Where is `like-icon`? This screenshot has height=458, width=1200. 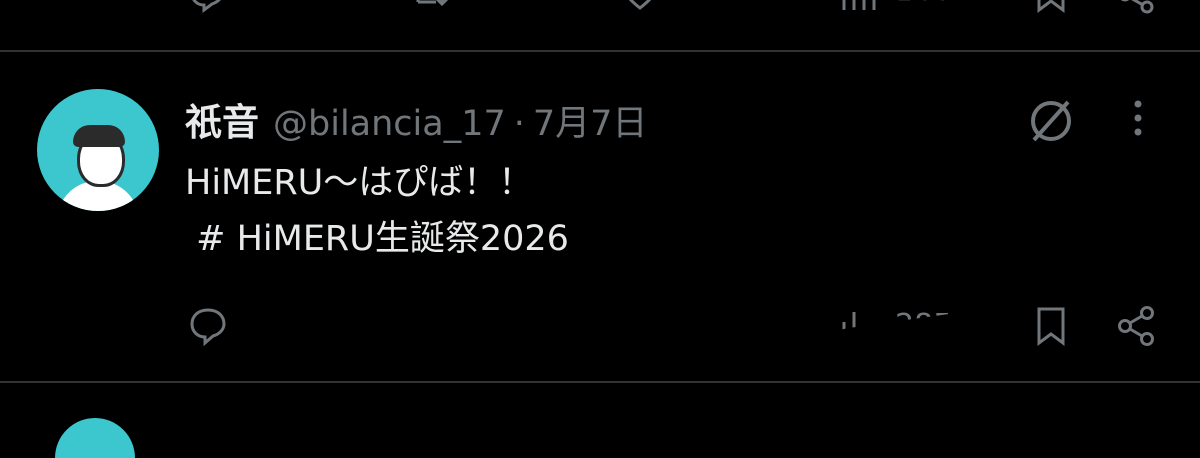
like-icon is located at coordinates (640, 7).